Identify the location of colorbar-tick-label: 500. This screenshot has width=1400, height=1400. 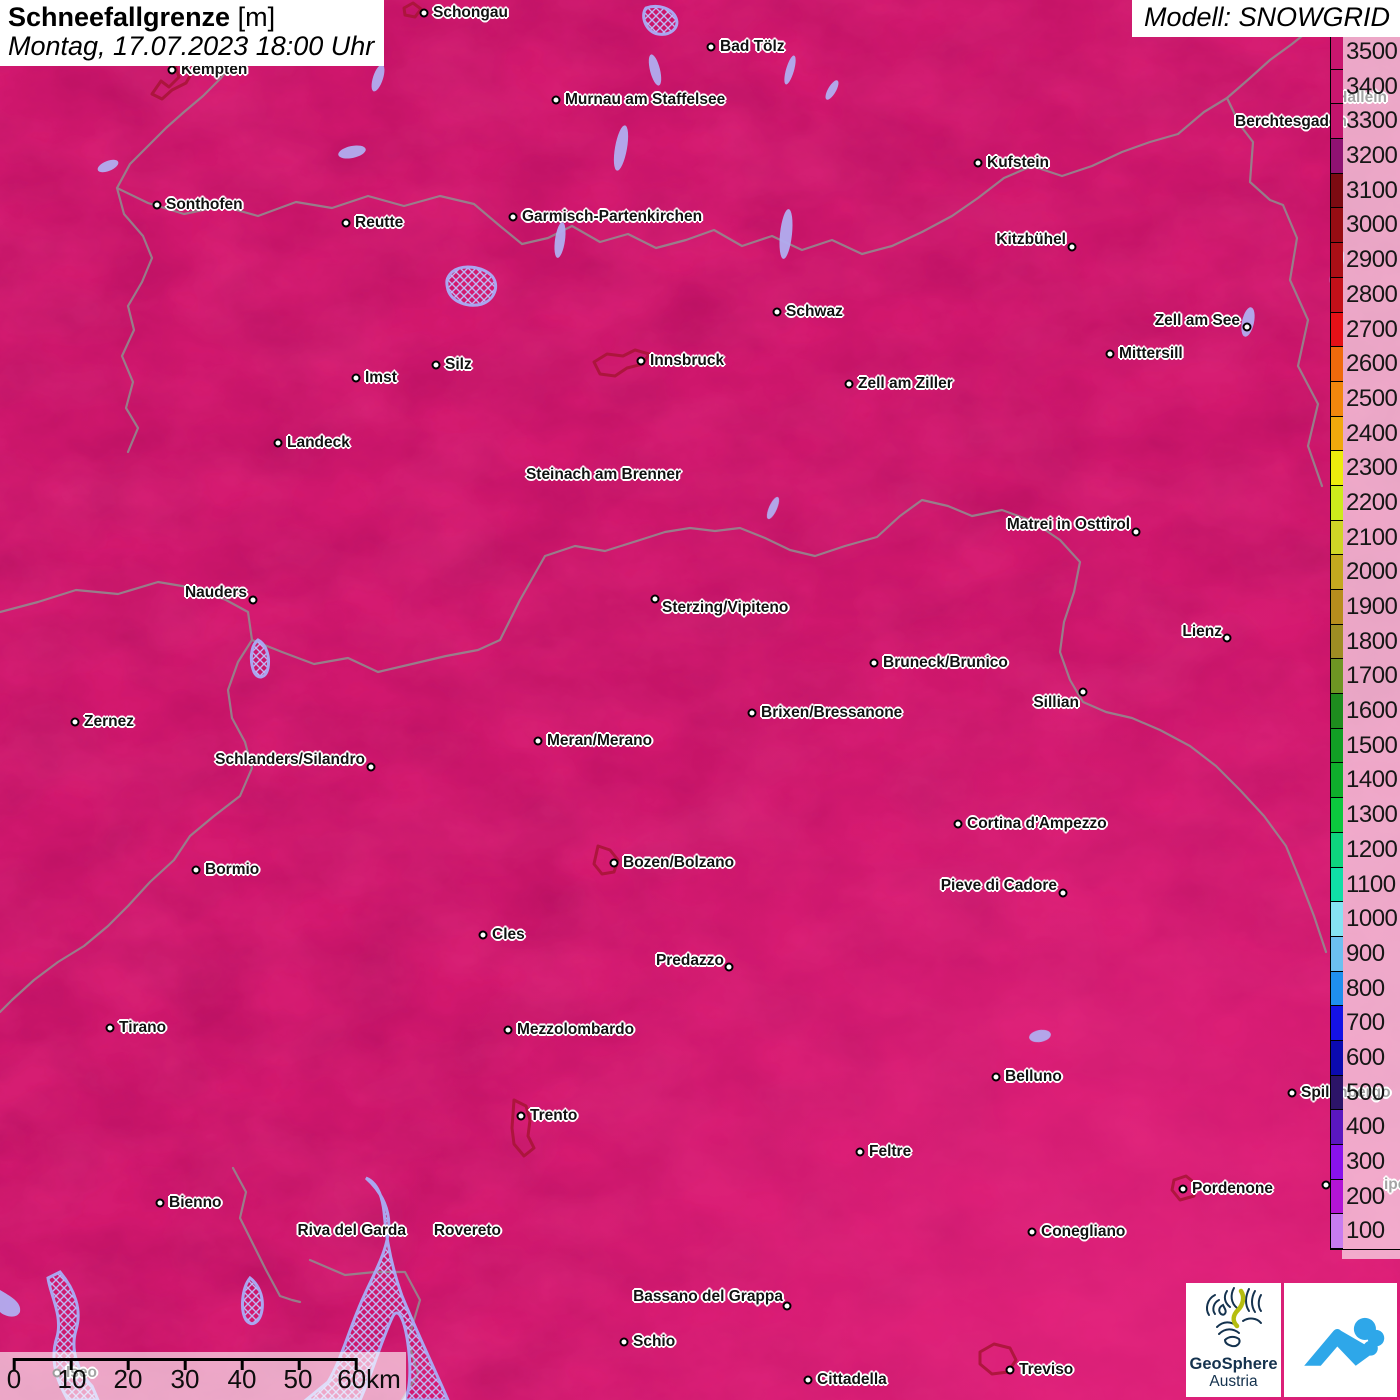
(1365, 1092).